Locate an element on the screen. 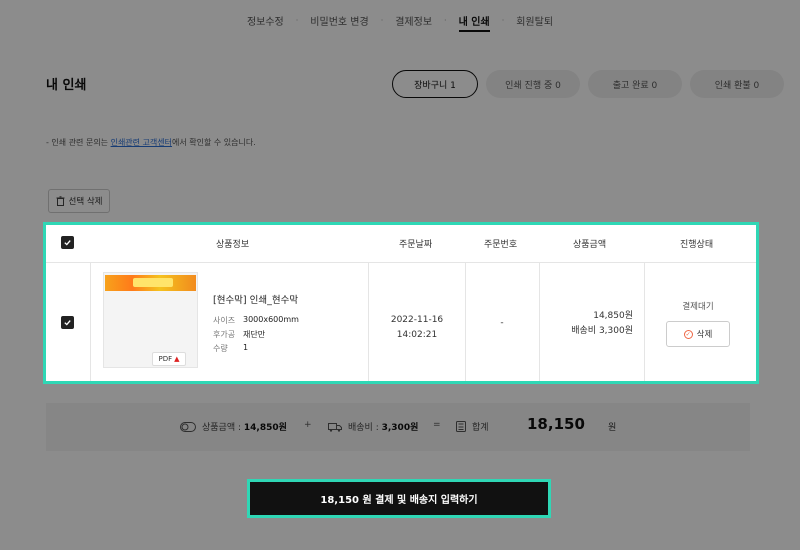  pdf-download-button: PDF ▲ is located at coordinates (169, 359).